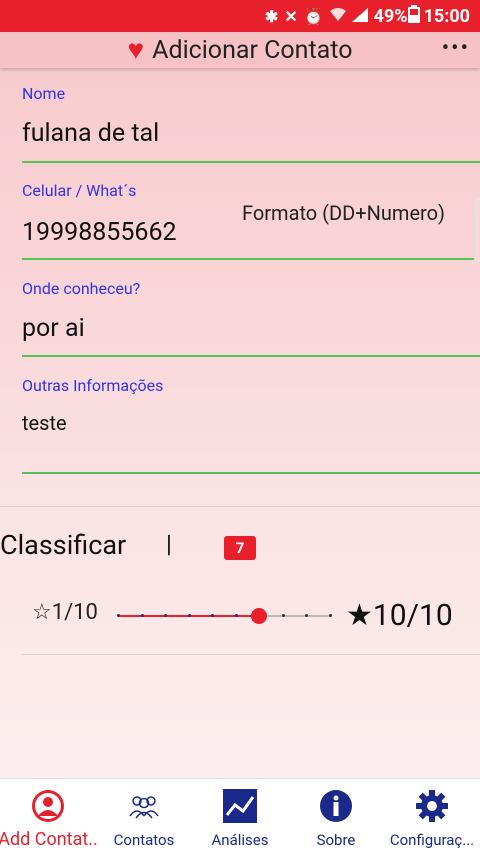  Describe the element at coordinates (477, 230) in the screenshot. I see `scrollbar` at that location.